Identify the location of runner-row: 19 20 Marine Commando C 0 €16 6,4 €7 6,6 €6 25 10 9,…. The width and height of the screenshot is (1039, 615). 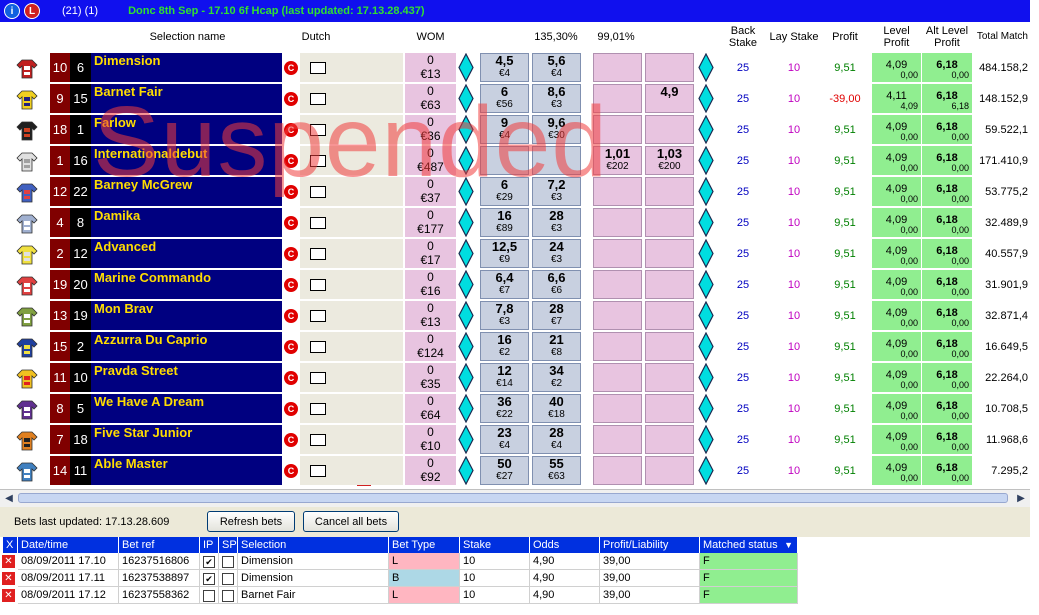
(515, 284).